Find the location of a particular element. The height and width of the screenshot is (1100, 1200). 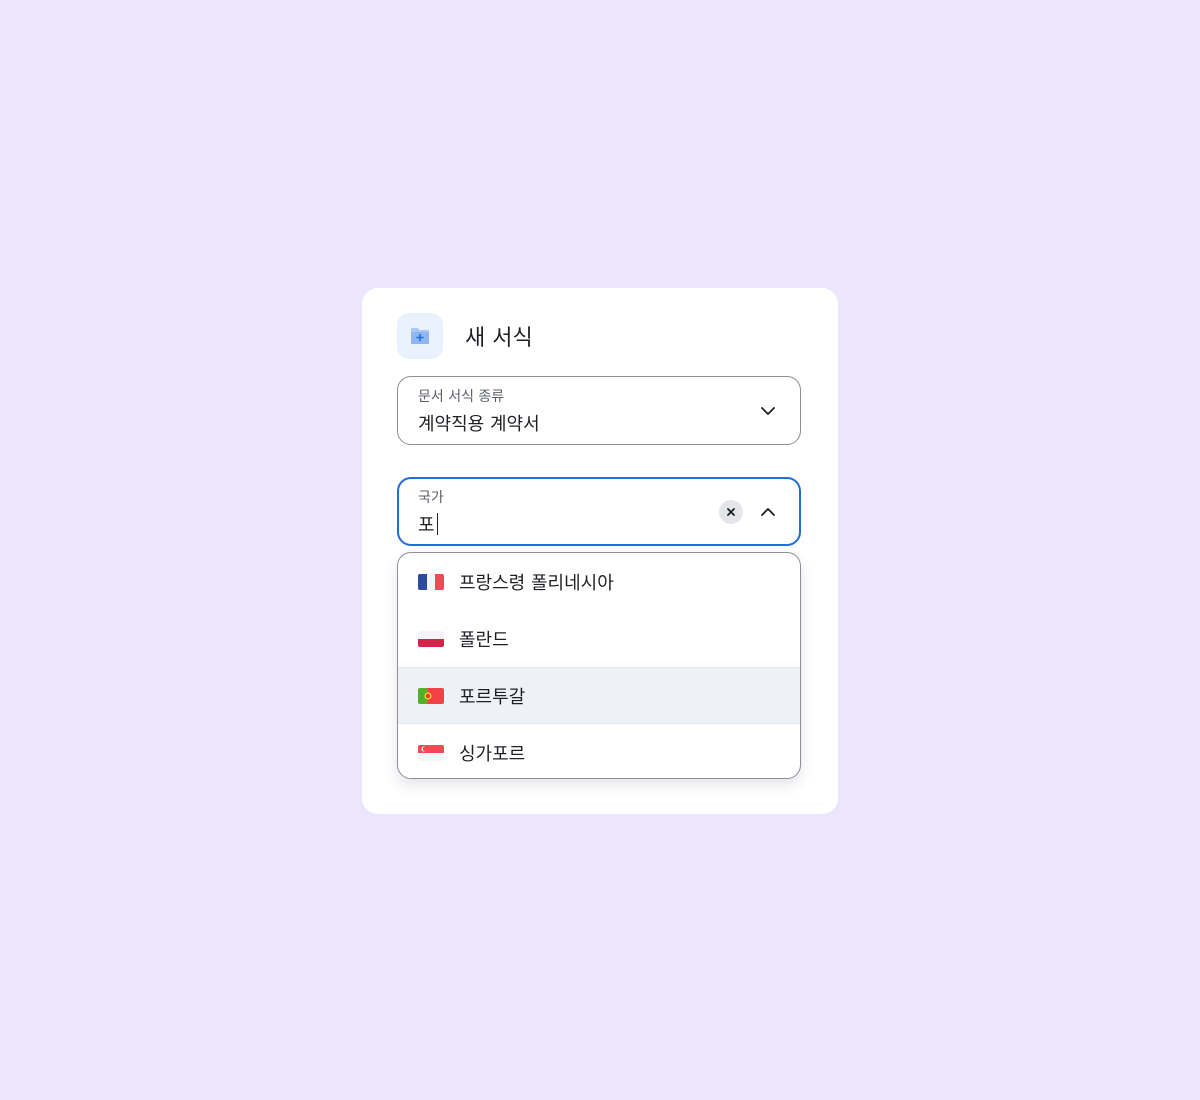

country-option-label: 싱가포르 is located at coordinates (492, 754).